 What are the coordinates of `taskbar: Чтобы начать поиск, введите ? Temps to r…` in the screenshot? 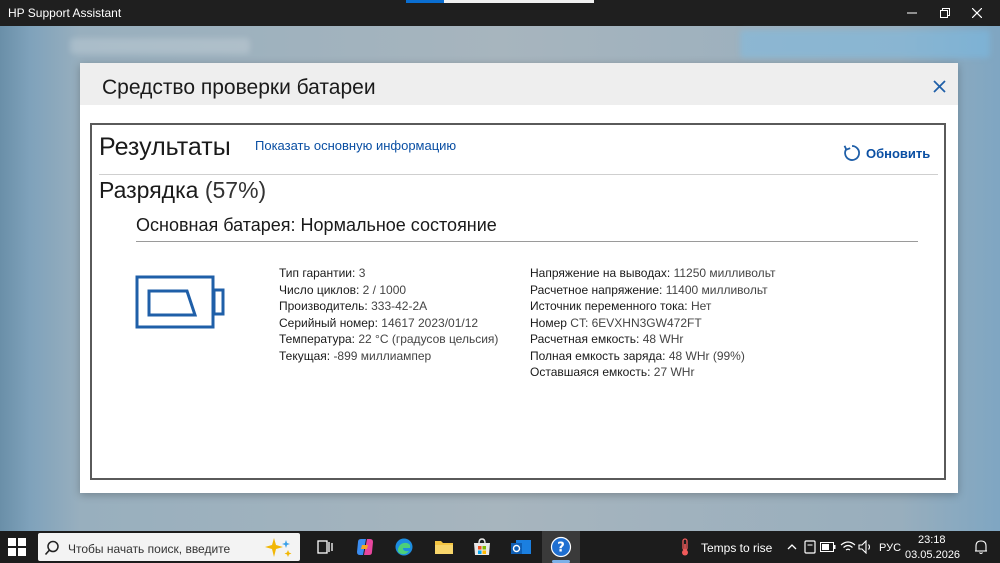 It's located at (500, 547).